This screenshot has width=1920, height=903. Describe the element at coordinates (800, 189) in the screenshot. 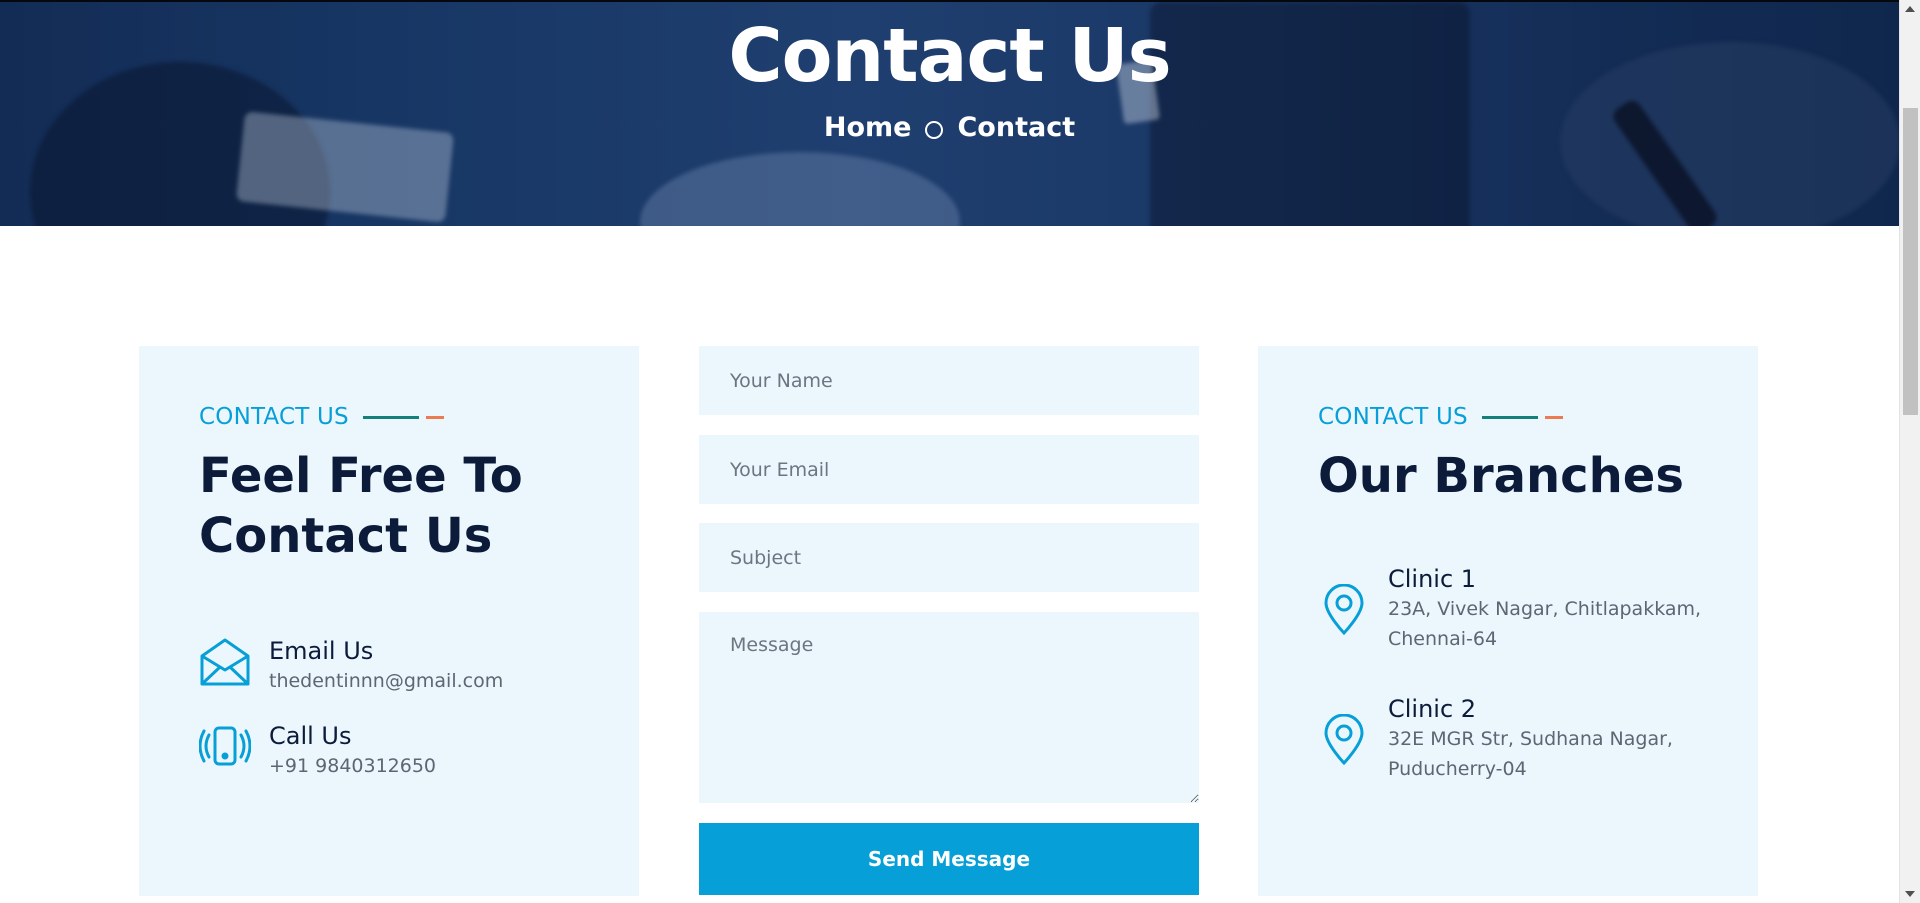

I see `hero-background-detail` at that location.